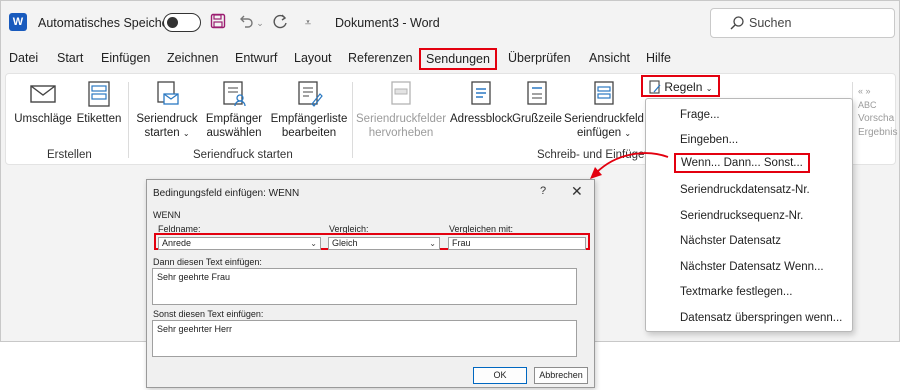 This screenshot has height=390, width=900. Describe the element at coordinates (500, 375) in the screenshot. I see `ok-button: OK` at that location.